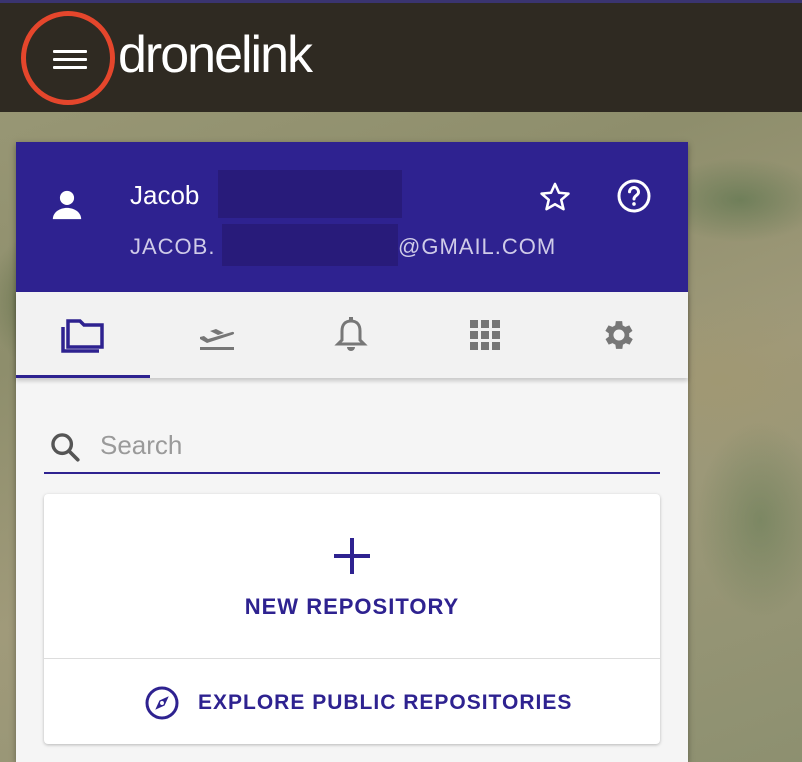 The image size is (802, 762). I want to click on user-email-prefix: JACOB., so click(173, 246).